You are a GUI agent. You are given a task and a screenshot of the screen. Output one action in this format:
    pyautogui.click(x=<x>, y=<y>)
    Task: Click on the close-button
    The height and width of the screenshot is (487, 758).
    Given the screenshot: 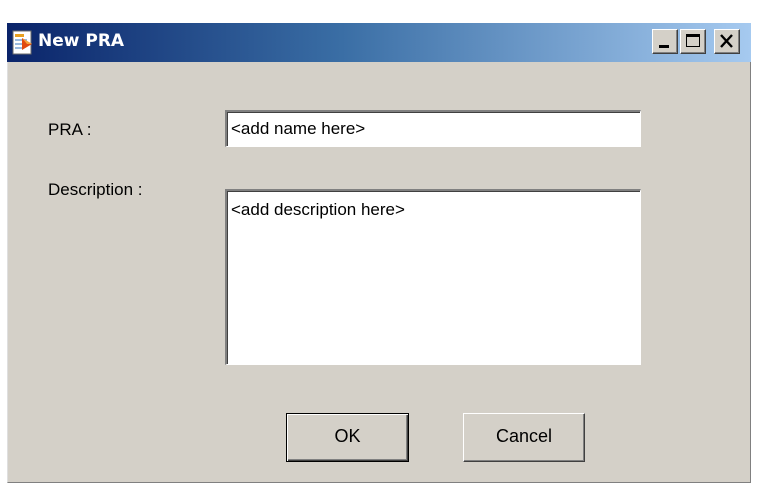 What is the action you would take?
    pyautogui.click(x=727, y=41)
    